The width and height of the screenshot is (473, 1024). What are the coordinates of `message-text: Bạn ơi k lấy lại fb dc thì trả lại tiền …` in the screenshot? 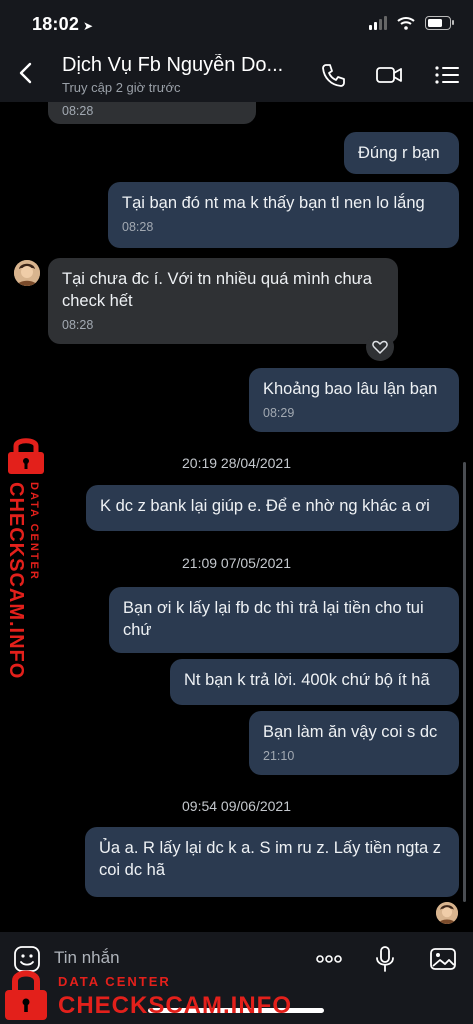 It's located at (273, 619).